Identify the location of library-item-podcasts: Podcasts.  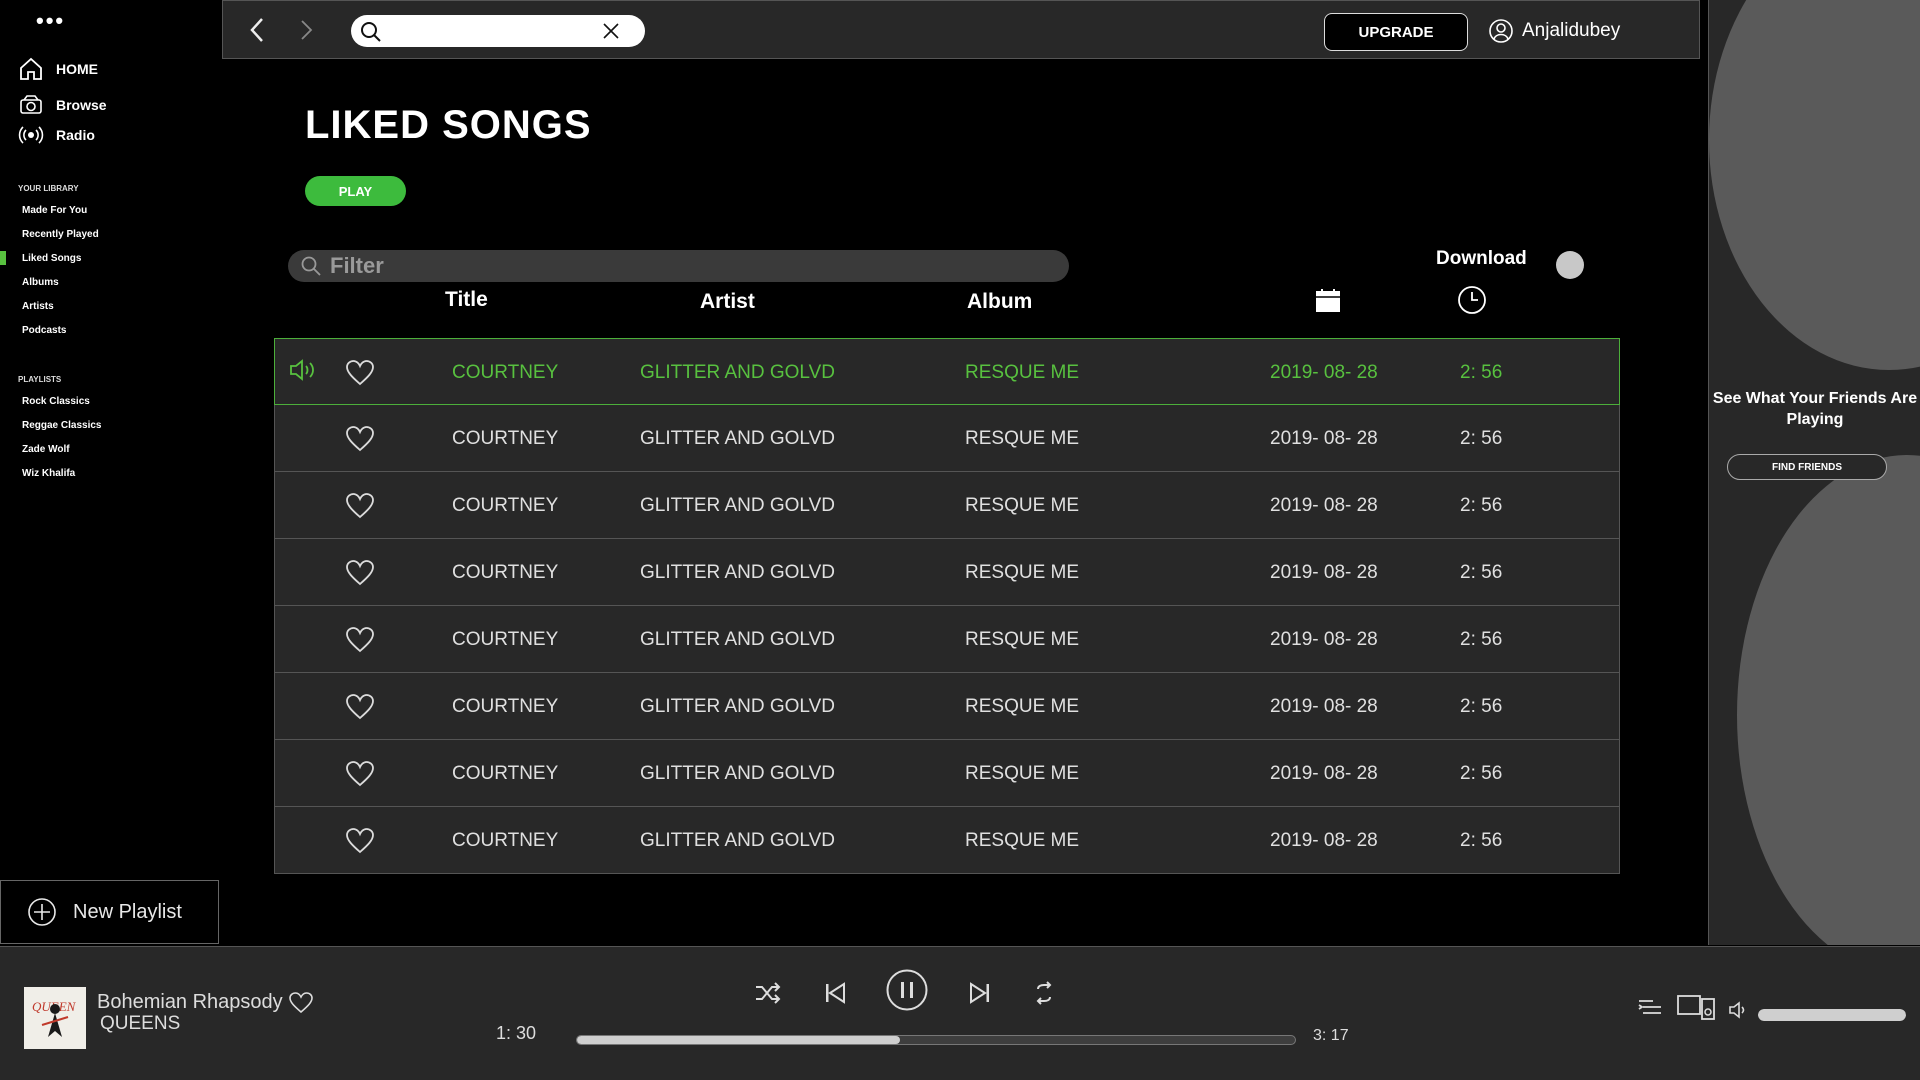
(44, 330).